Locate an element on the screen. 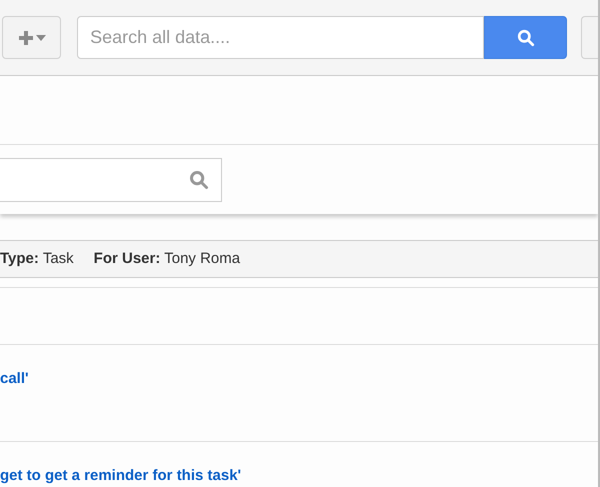  caret-icon is located at coordinates (41, 37).